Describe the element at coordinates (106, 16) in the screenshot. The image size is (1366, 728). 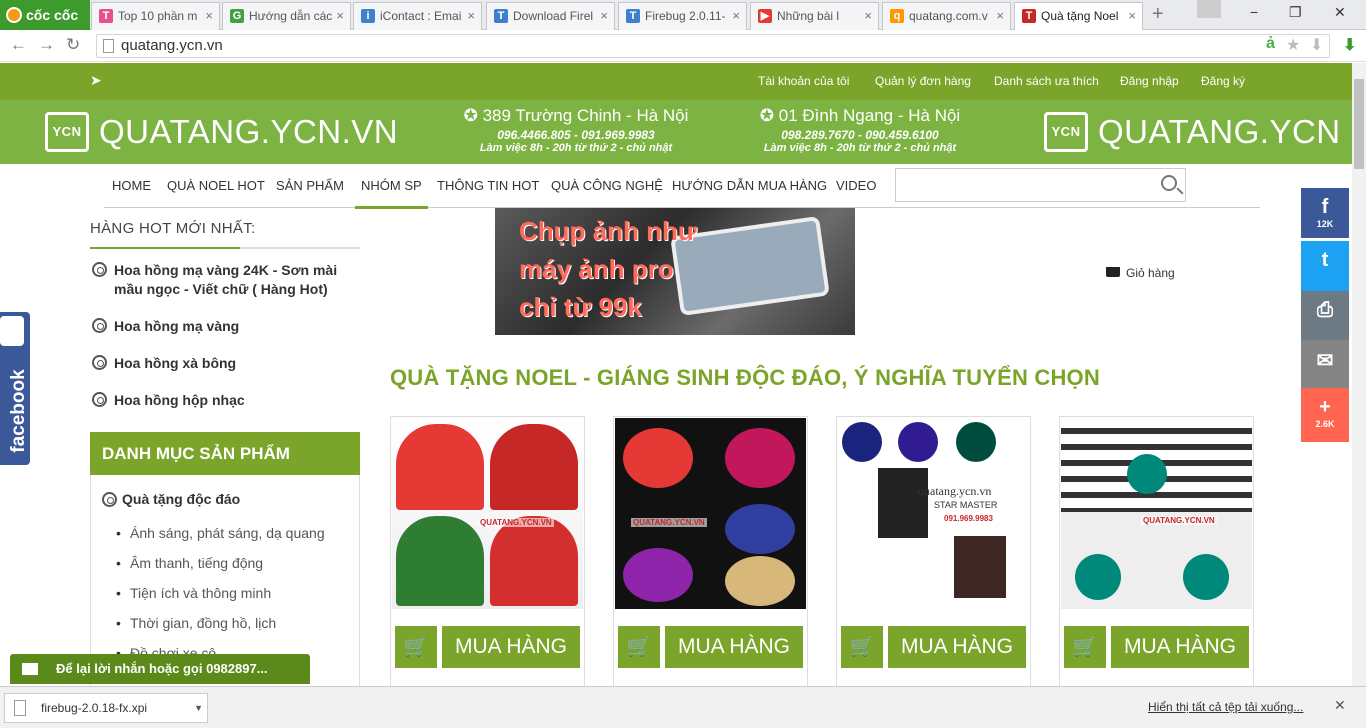
I see `tab-favicon-icon: T` at that location.